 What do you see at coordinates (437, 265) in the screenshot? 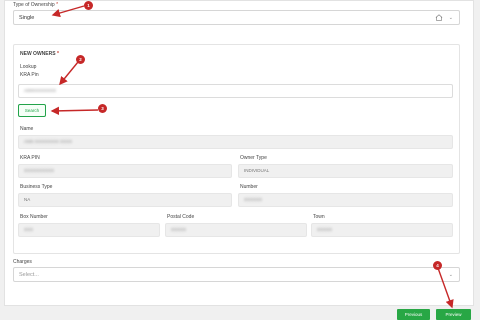
I see `annotation-marker-4: 4` at bounding box center [437, 265].